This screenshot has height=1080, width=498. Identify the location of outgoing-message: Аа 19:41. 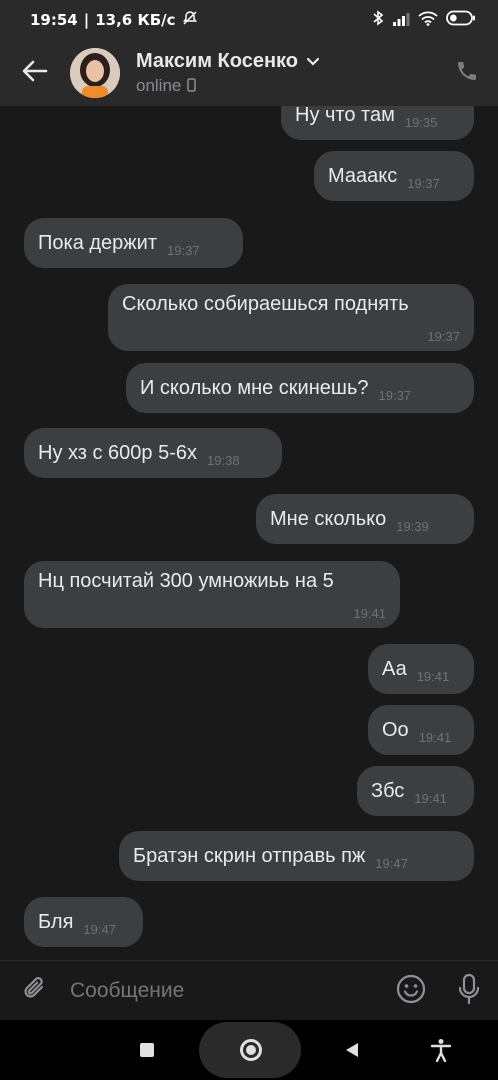
(421, 669).